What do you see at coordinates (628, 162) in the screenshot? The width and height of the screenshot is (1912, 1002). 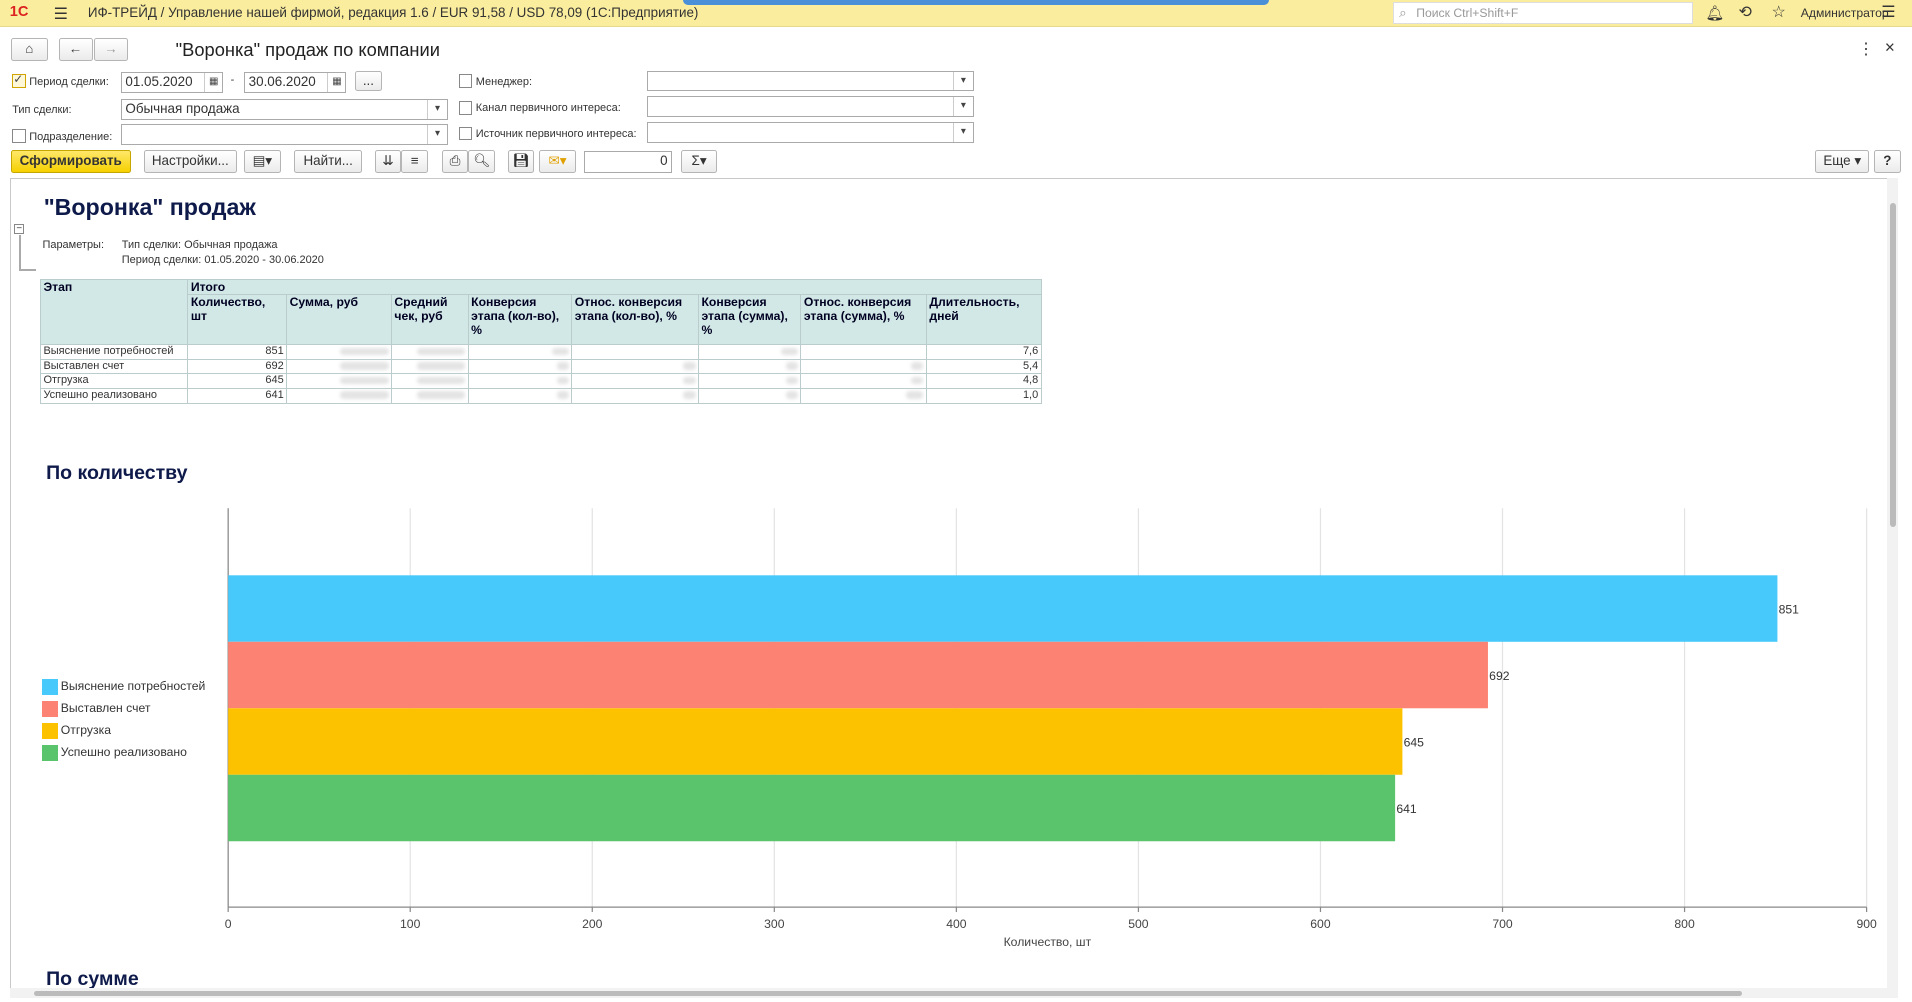 I see `sum-counter-field: 0` at bounding box center [628, 162].